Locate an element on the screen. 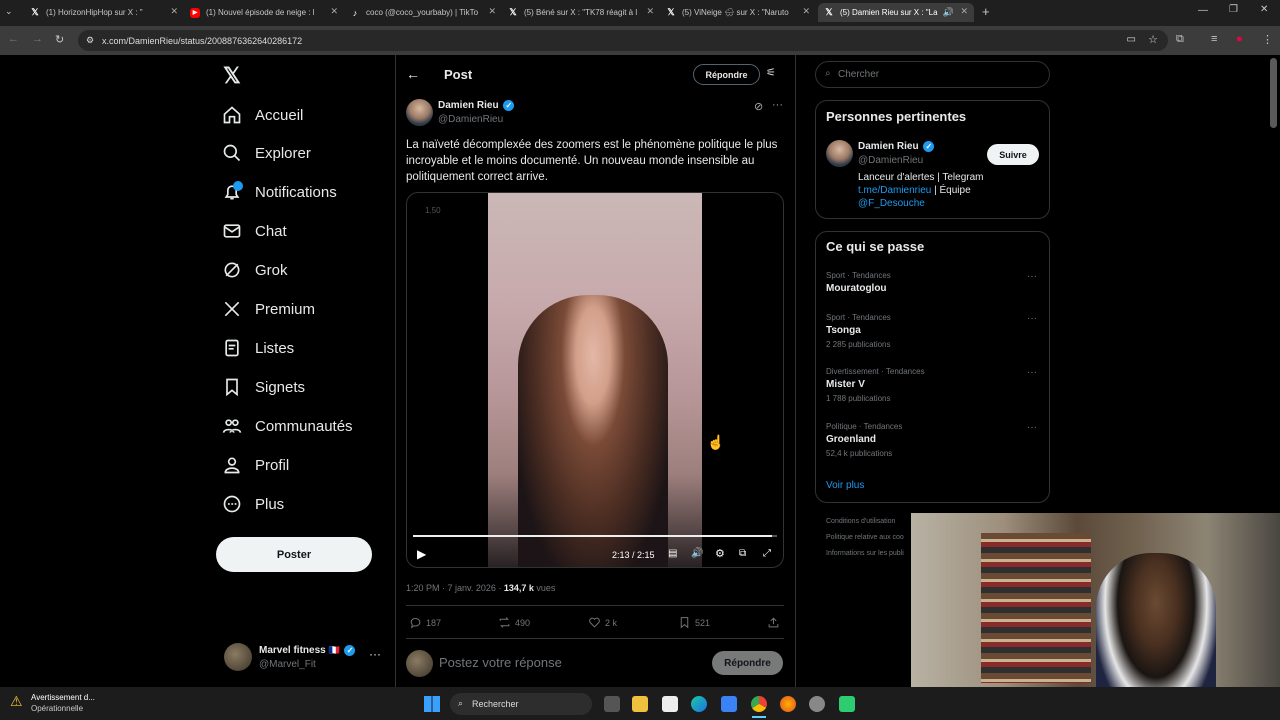 Image resolution: width=1280 pixels, height=720 pixels. media-icon: ≡ is located at coordinates (1214, 39).